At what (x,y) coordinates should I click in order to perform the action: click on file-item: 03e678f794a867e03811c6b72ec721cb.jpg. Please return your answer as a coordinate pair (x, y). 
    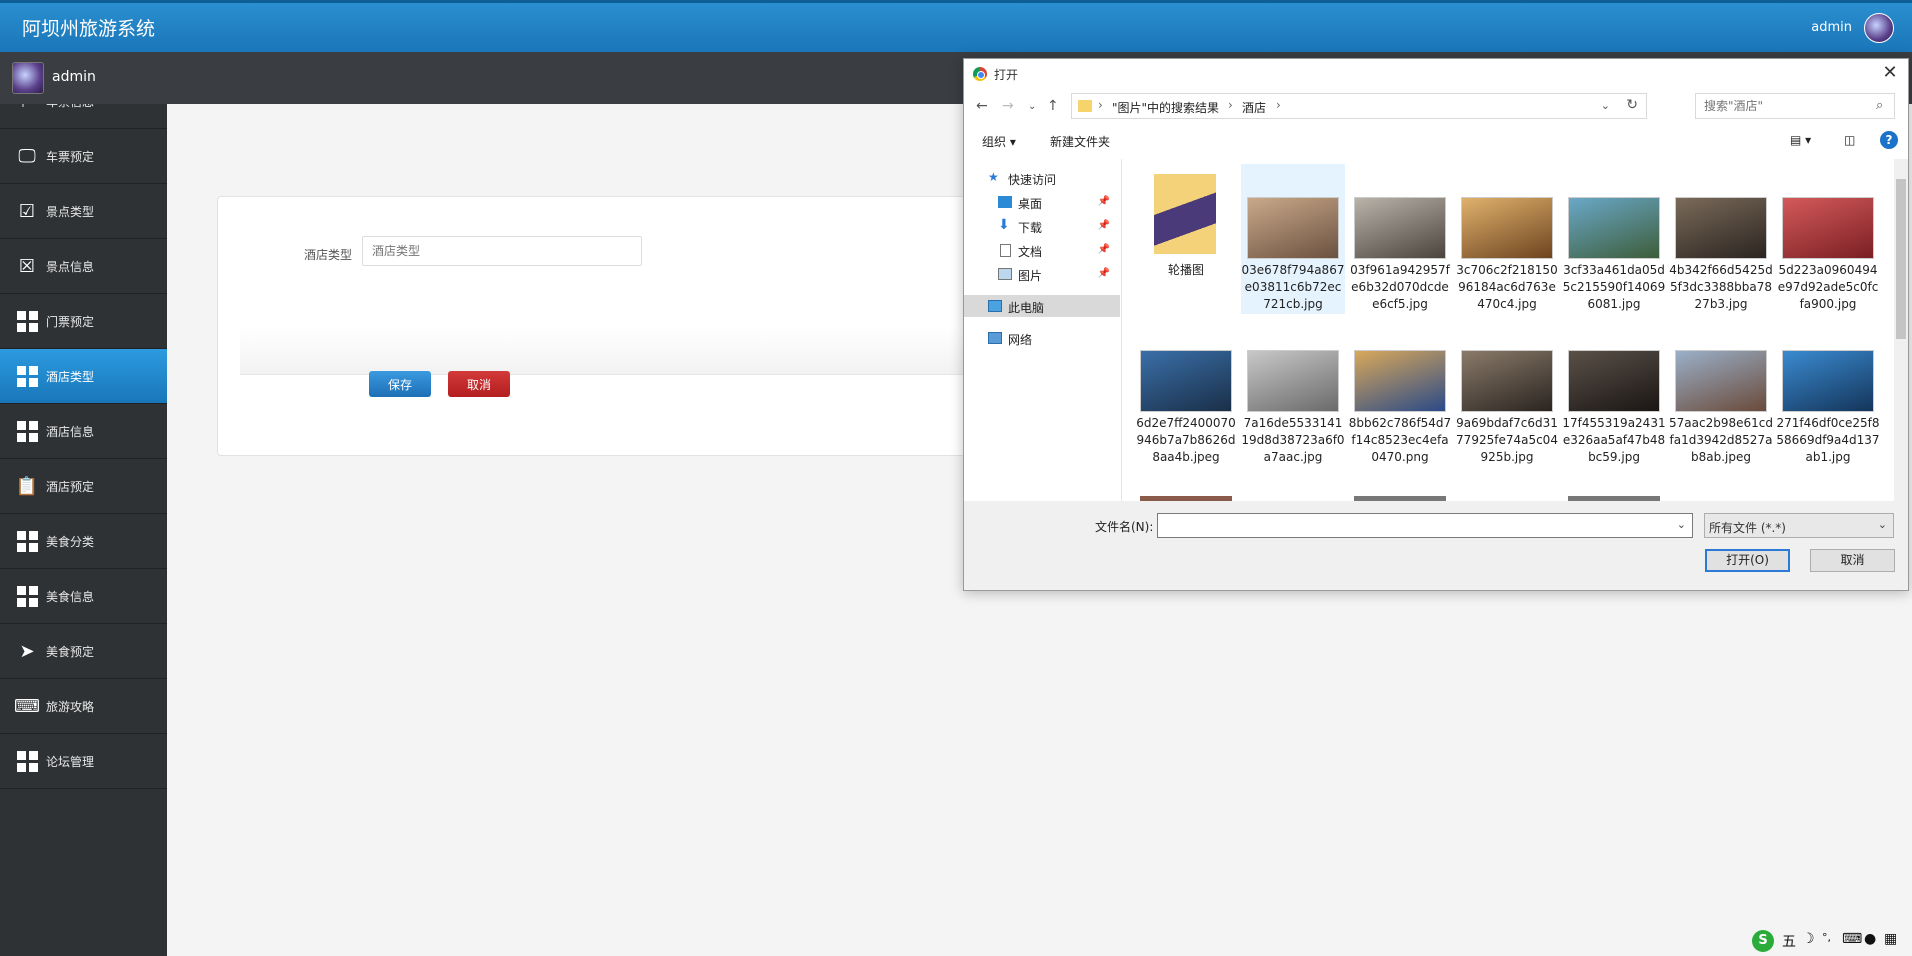
    Looking at the image, I should click on (1293, 239).